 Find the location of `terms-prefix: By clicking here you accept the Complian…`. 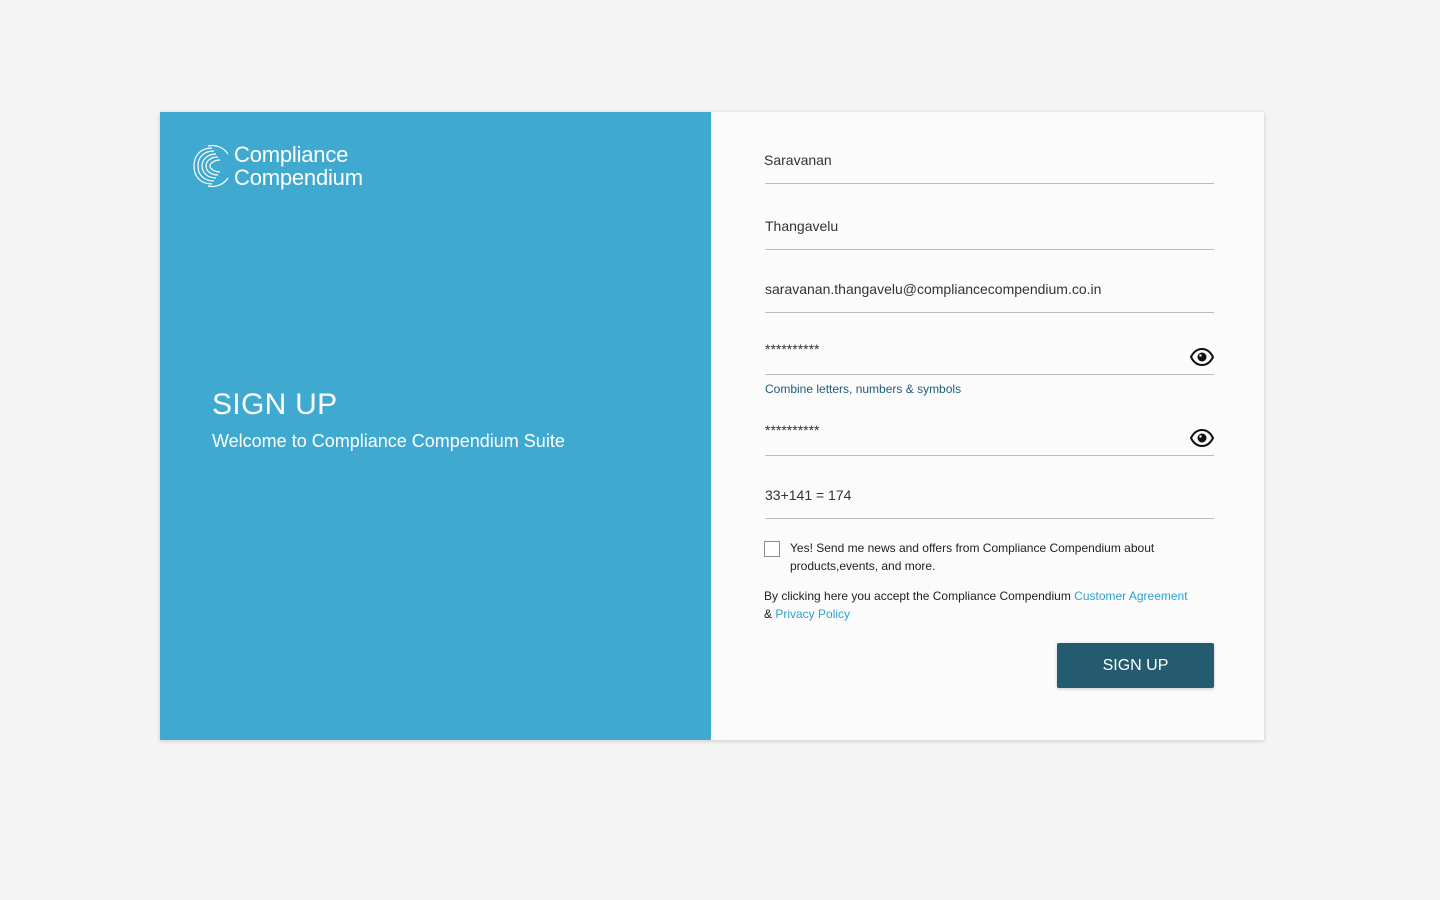

terms-prefix: By clicking here you accept the Complian… is located at coordinates (919, 596).